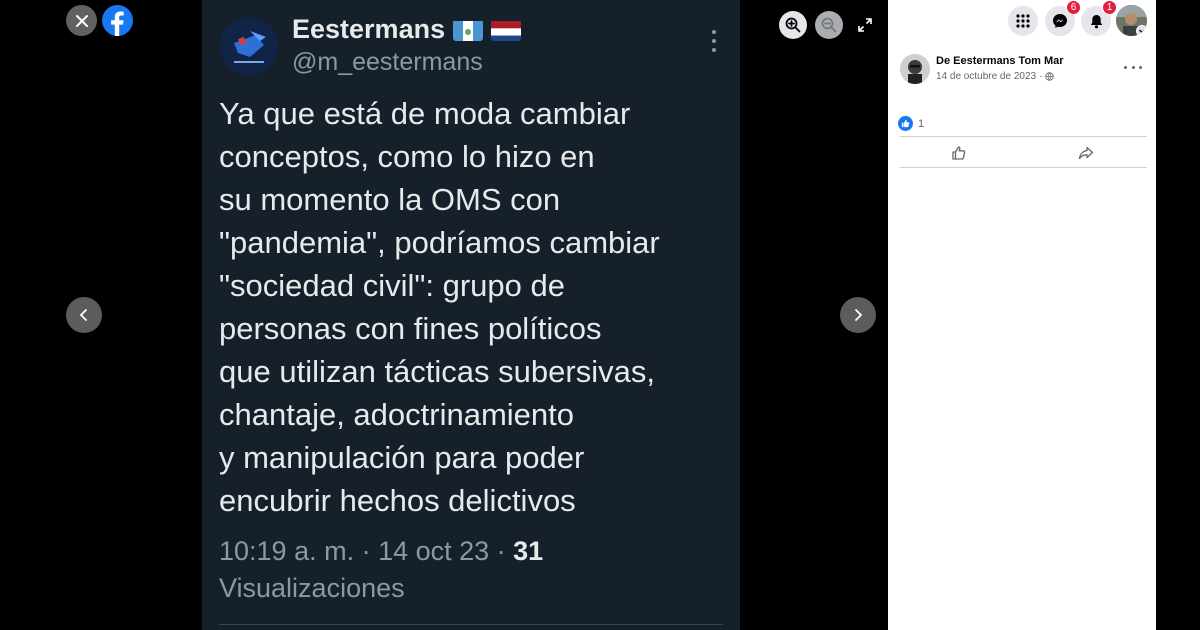  I want to click on fullscreen-button, so click(865, 25).